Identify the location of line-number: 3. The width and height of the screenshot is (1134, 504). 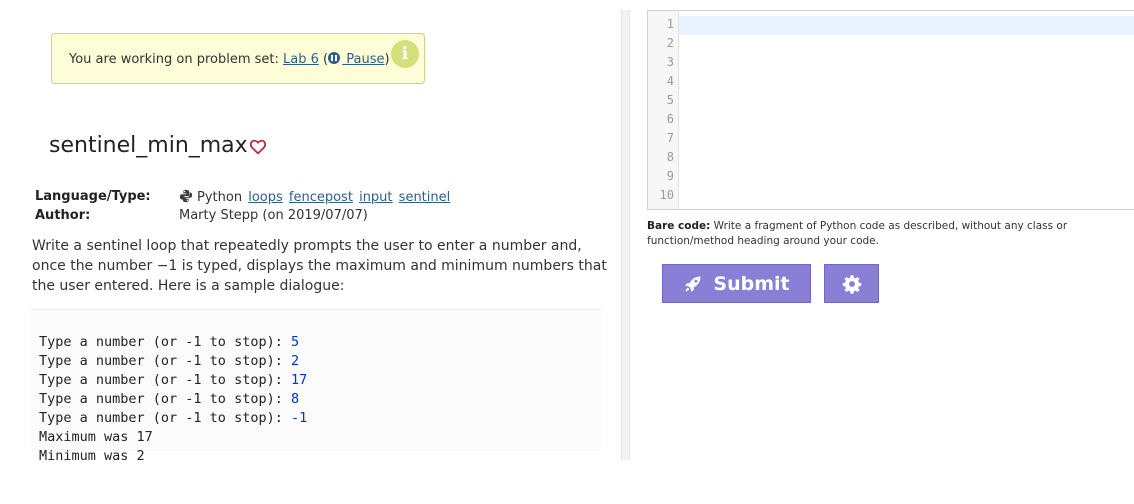
(670, 62).